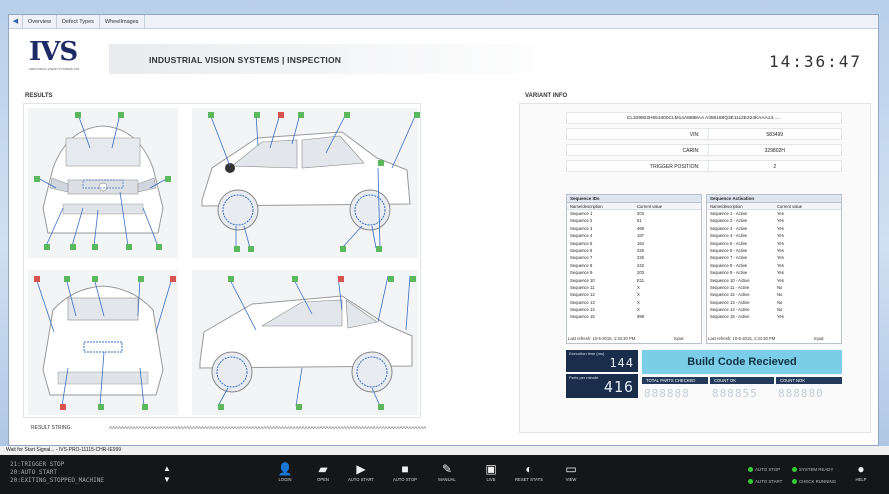  I want to click on back-icon: ◀, so click(16, 21).